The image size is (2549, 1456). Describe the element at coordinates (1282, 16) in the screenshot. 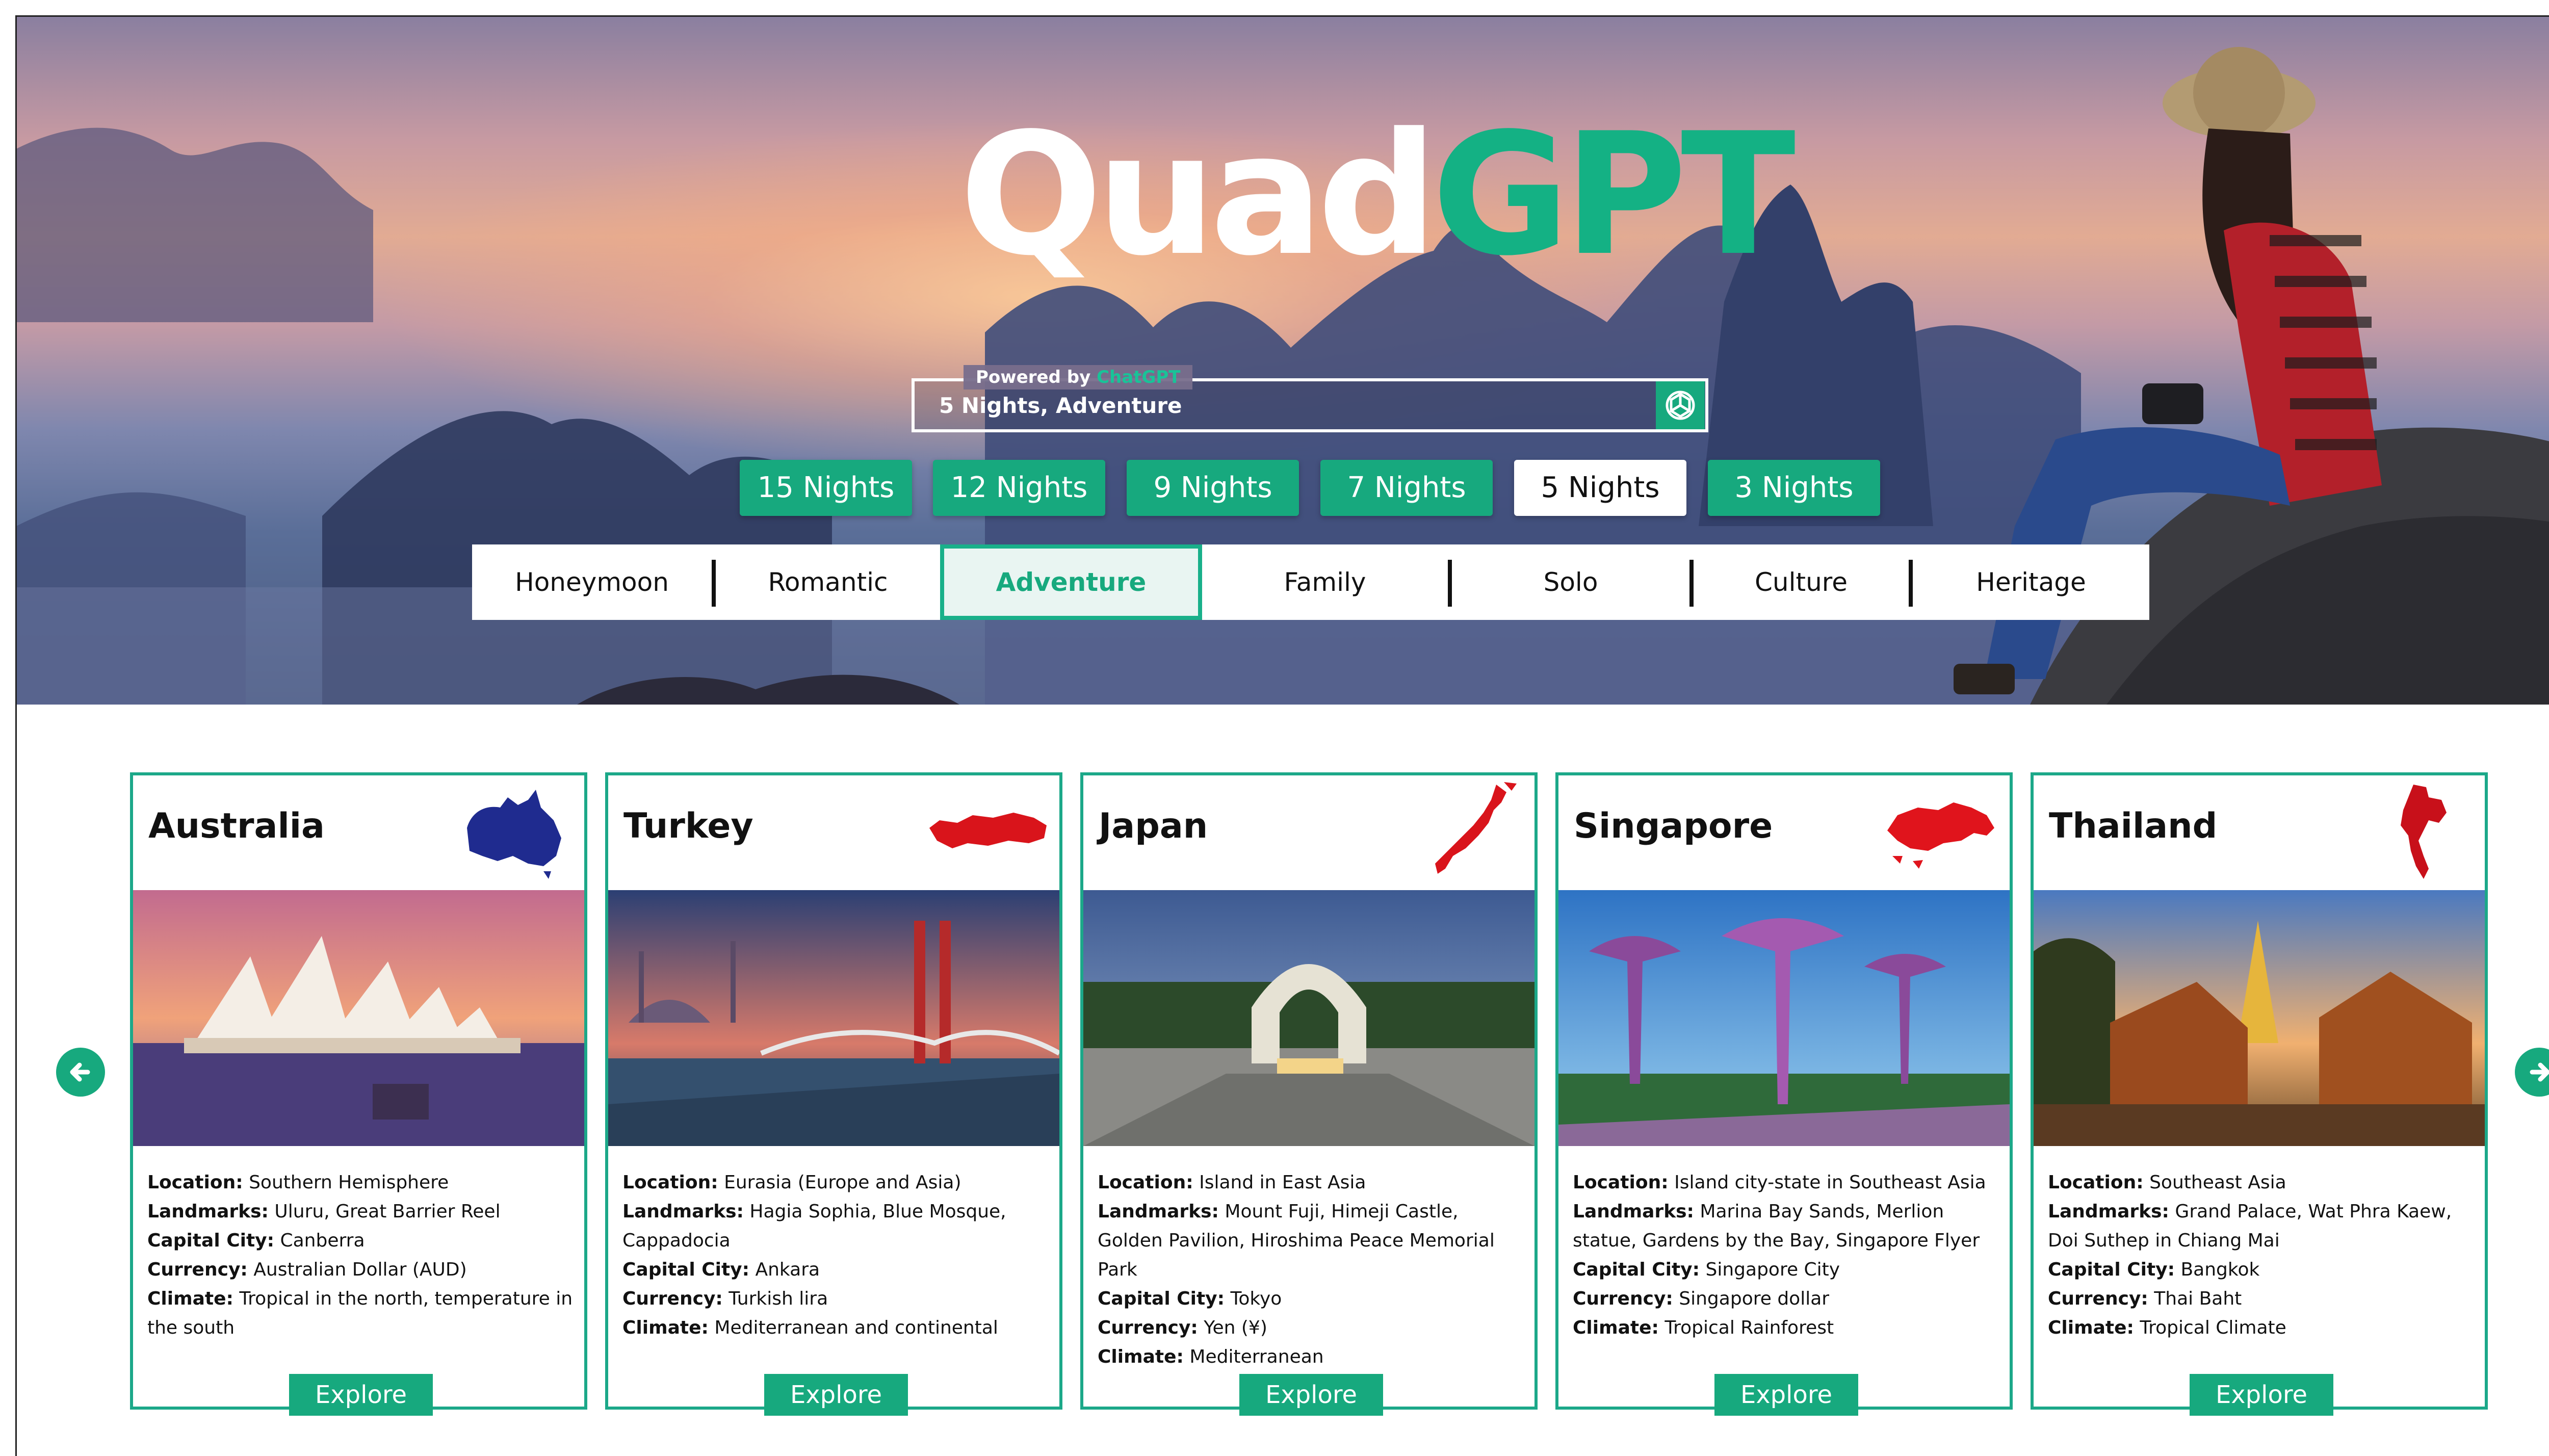

I see `frame-top-border` at that location.